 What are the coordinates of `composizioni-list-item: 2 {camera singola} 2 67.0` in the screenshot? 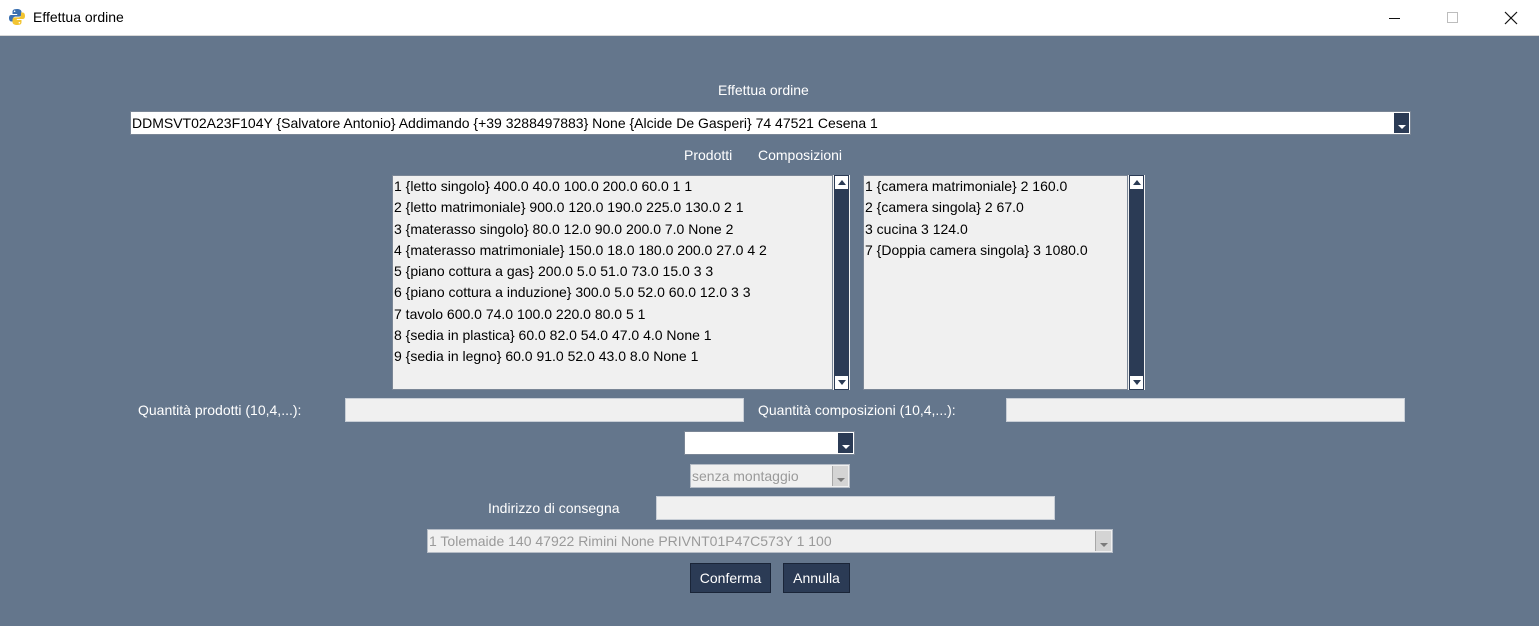 It's located at (995, 207).